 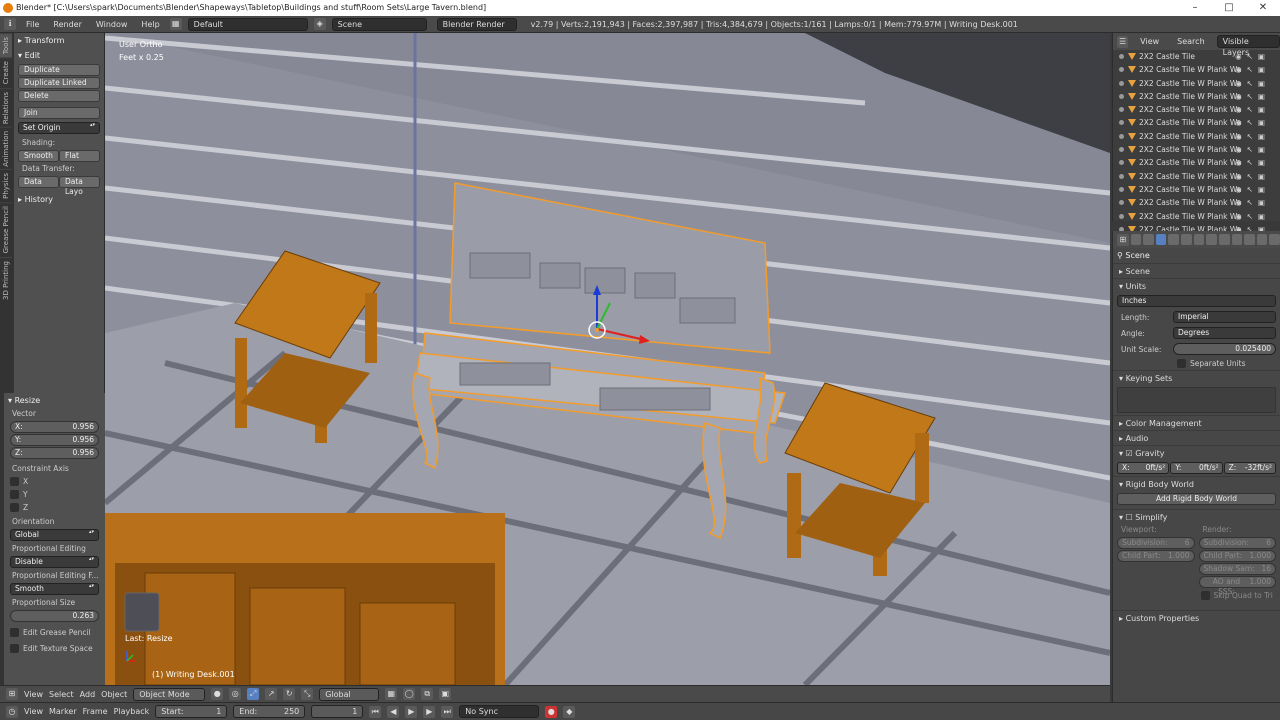 What do you see at coordinates (54, 589) in the screenshot?
I see `proportional-falloff-select: Smooth` at bounding box center [54, 589].